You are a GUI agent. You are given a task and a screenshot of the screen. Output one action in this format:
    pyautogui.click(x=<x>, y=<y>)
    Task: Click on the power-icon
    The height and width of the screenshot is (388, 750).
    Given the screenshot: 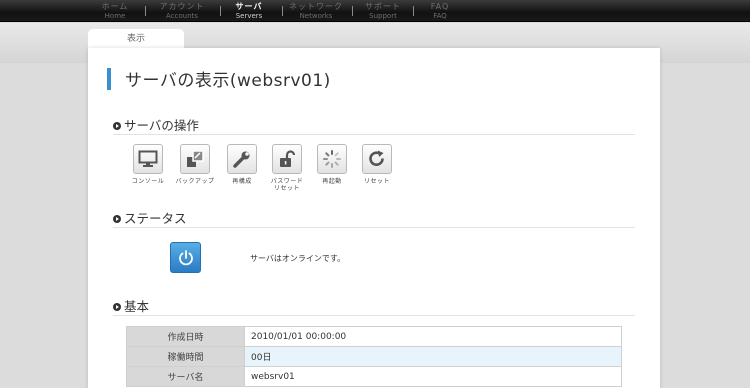 What is the action you would take?
    pyautogui.click(x=185, y=257)
    